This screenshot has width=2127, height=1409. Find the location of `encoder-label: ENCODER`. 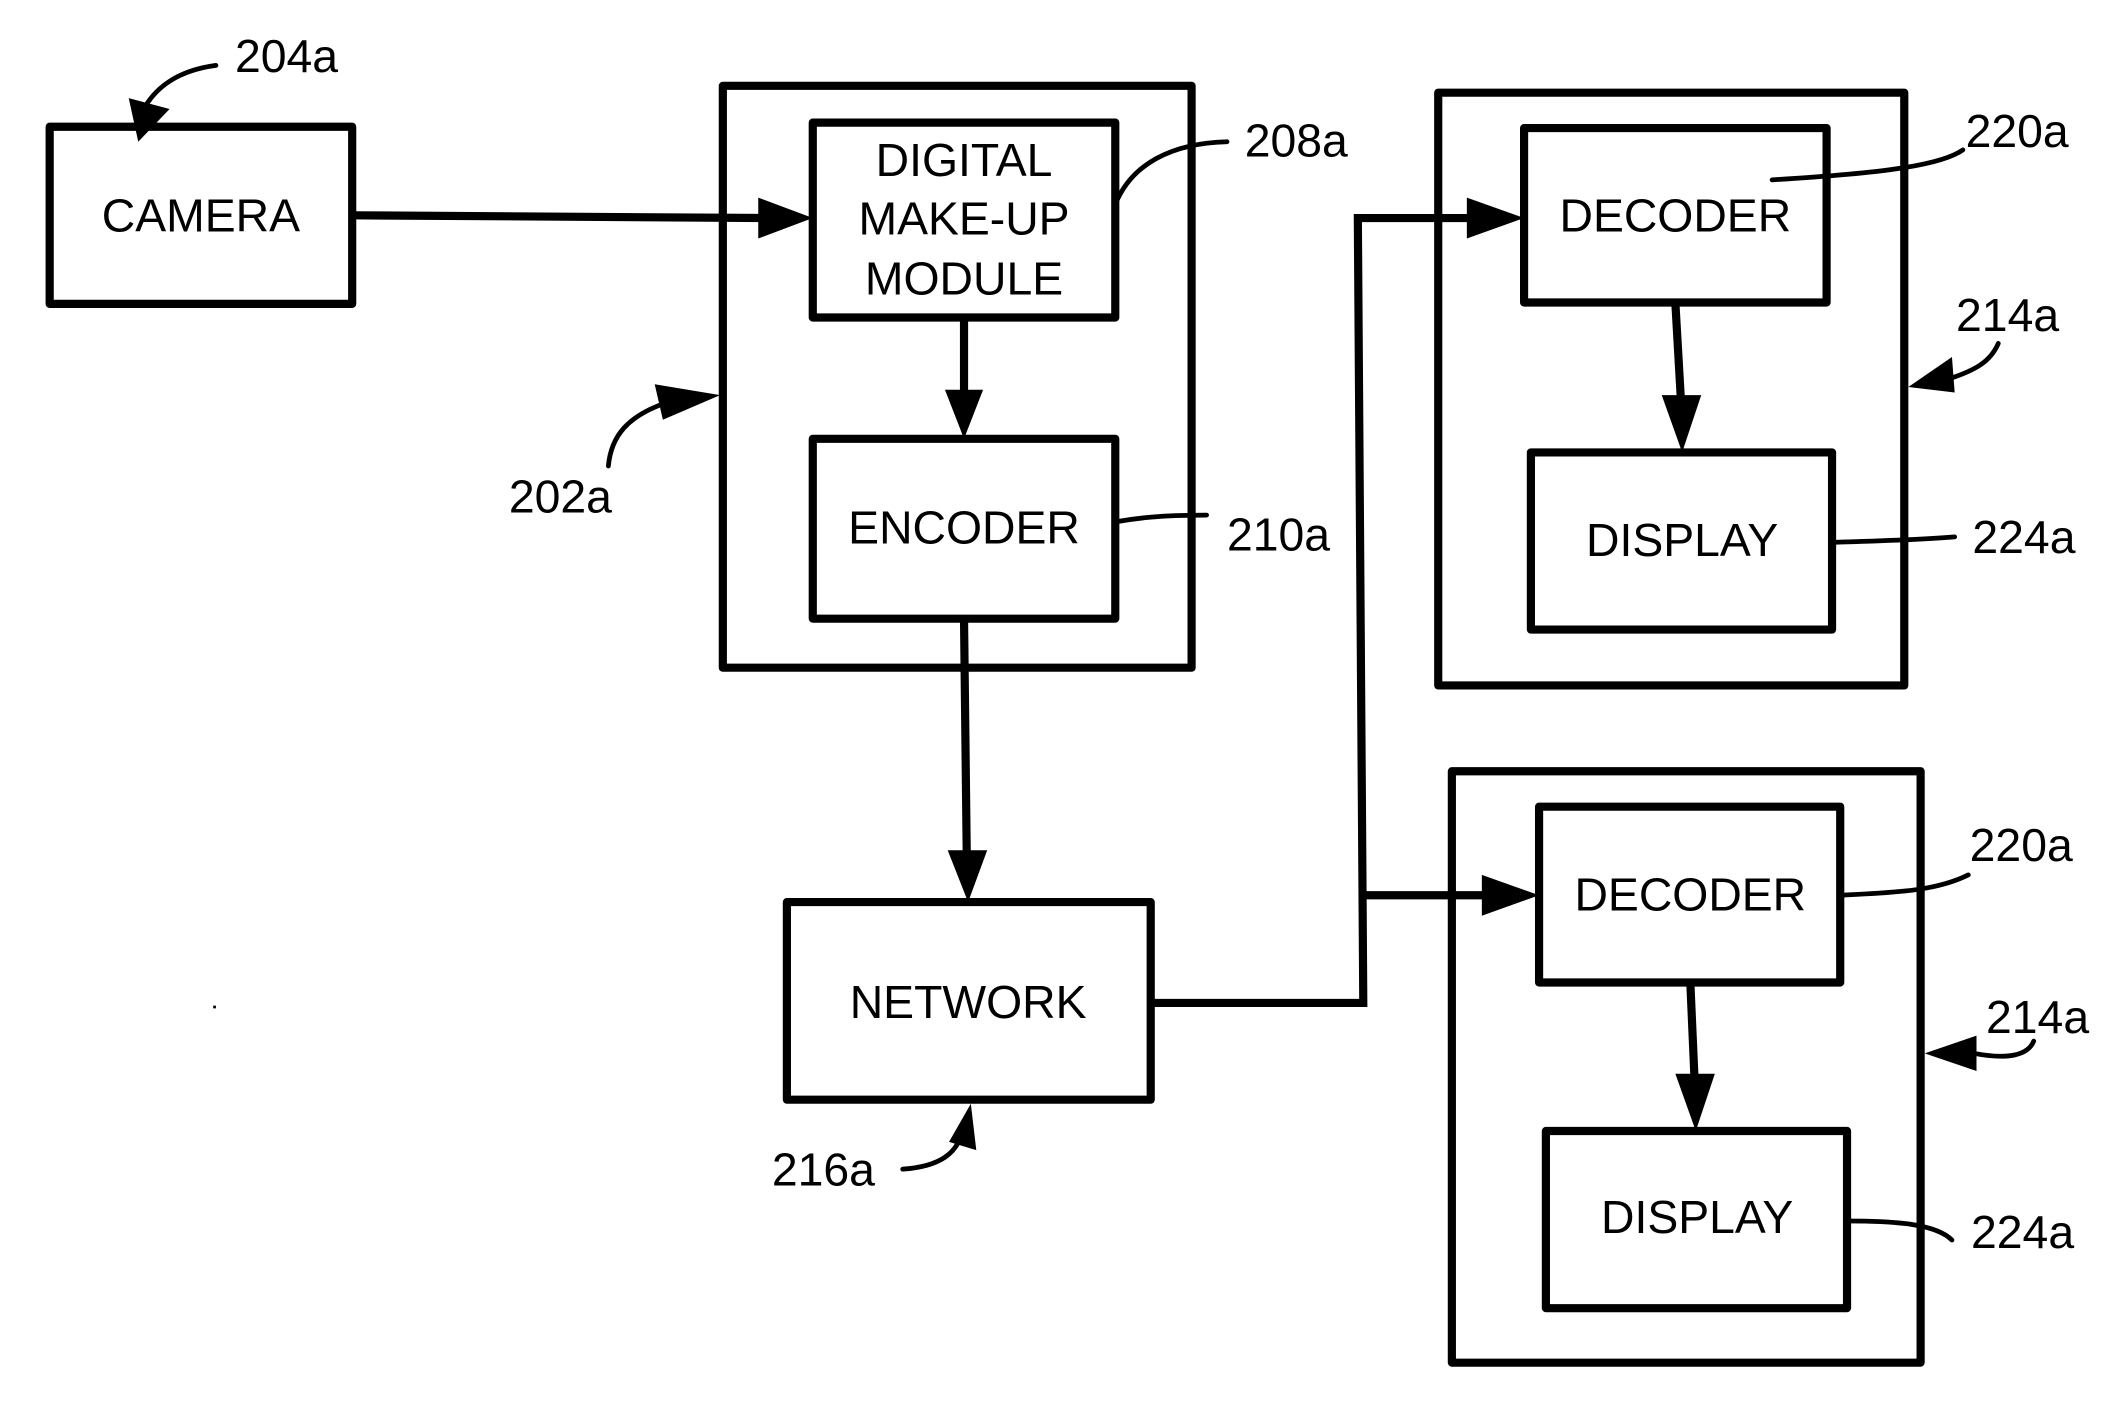

encoder-label: ENCODER is located at coordinates (964, 528).